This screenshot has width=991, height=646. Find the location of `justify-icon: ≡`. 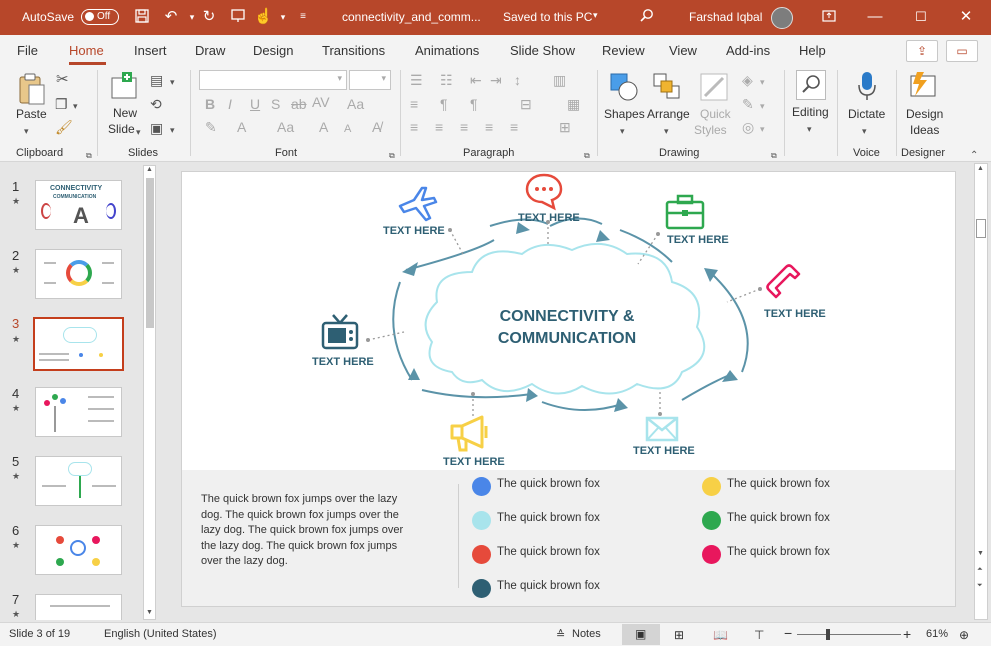

justify-icon: ≡ is located at coordinates (489, 127).